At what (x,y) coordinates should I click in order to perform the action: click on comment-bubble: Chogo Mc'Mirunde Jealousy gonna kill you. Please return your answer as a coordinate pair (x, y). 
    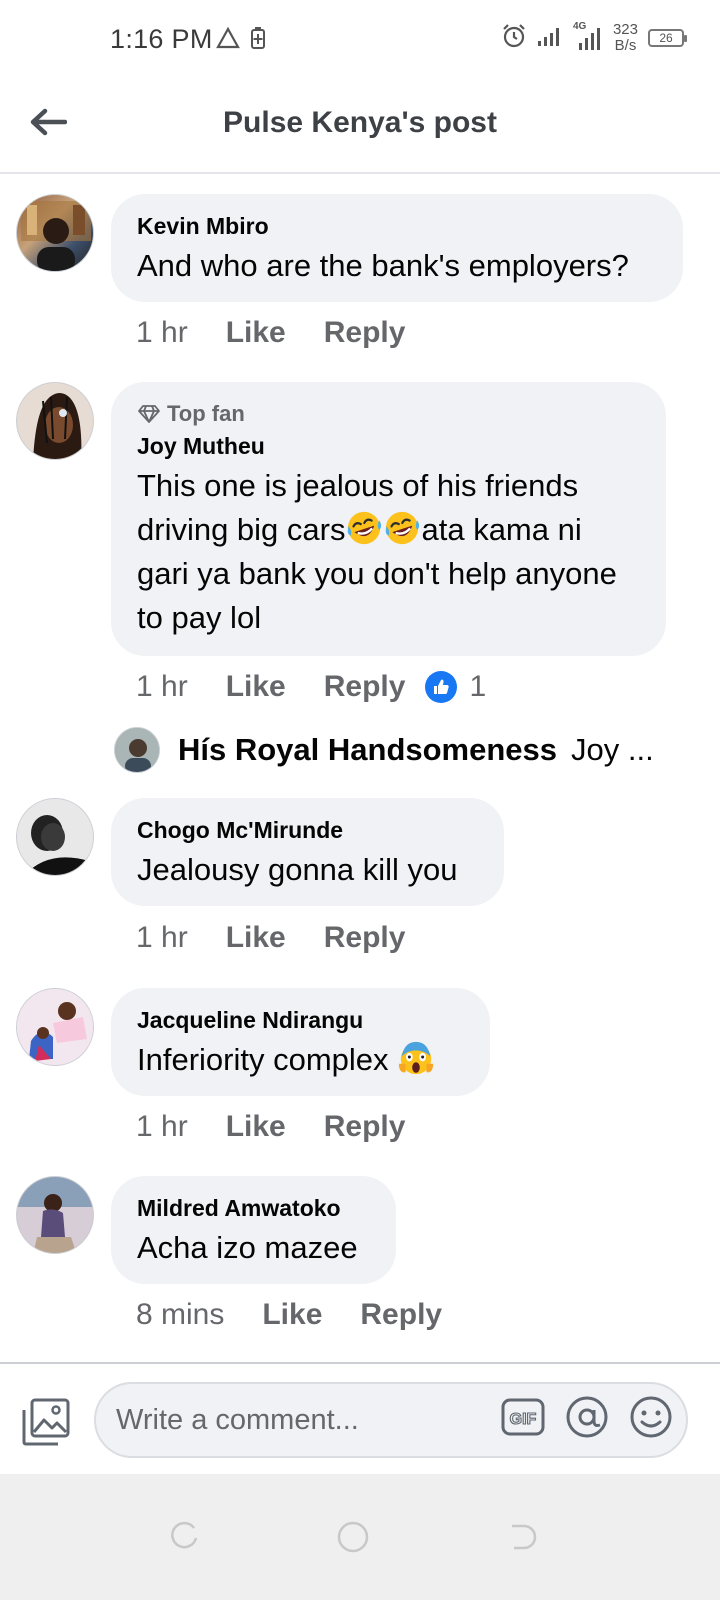
    Looking at the image, I should click on (307, 852).